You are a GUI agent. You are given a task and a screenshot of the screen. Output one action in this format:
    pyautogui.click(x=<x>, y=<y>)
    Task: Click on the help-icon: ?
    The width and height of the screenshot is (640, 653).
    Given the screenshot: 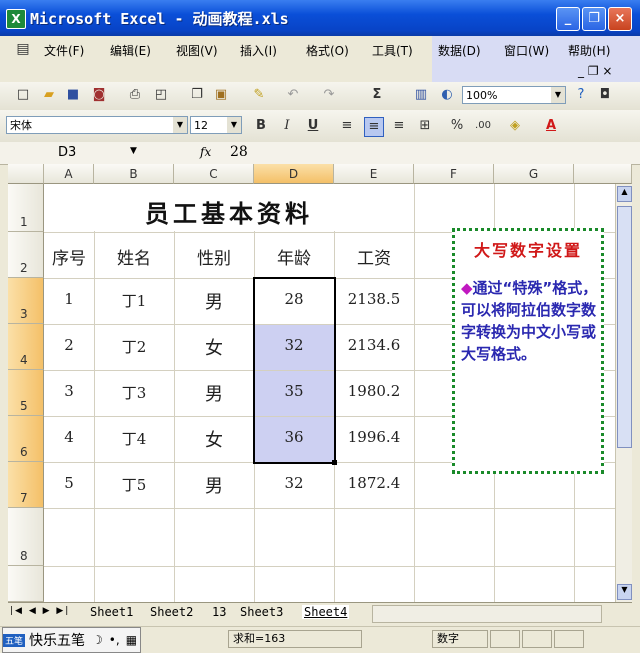 What is the action you would take?
    pyautogui.click(x=581, y=95)
    